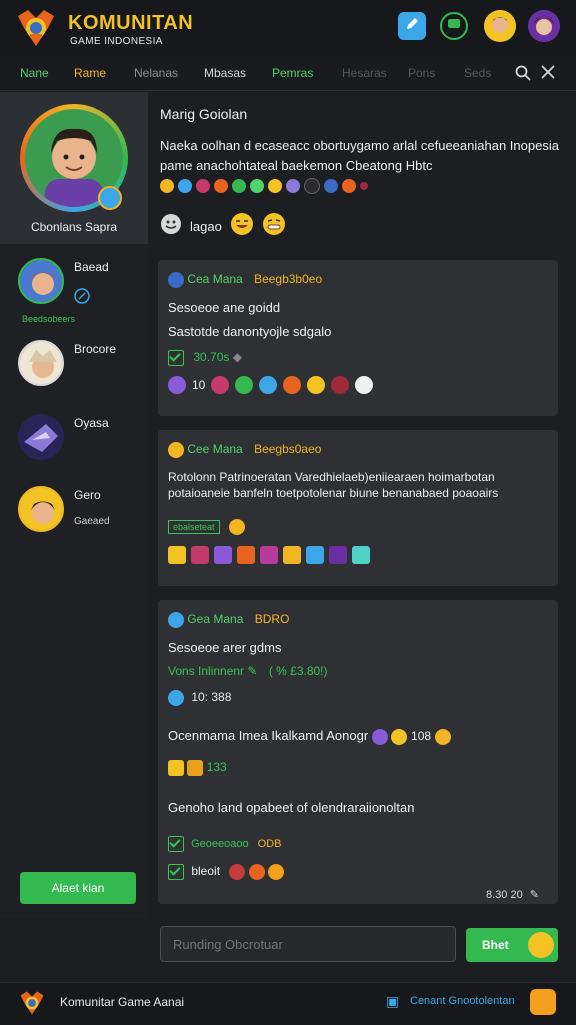  I want to click on post-time-row: 10: 388, so click(199, 698).